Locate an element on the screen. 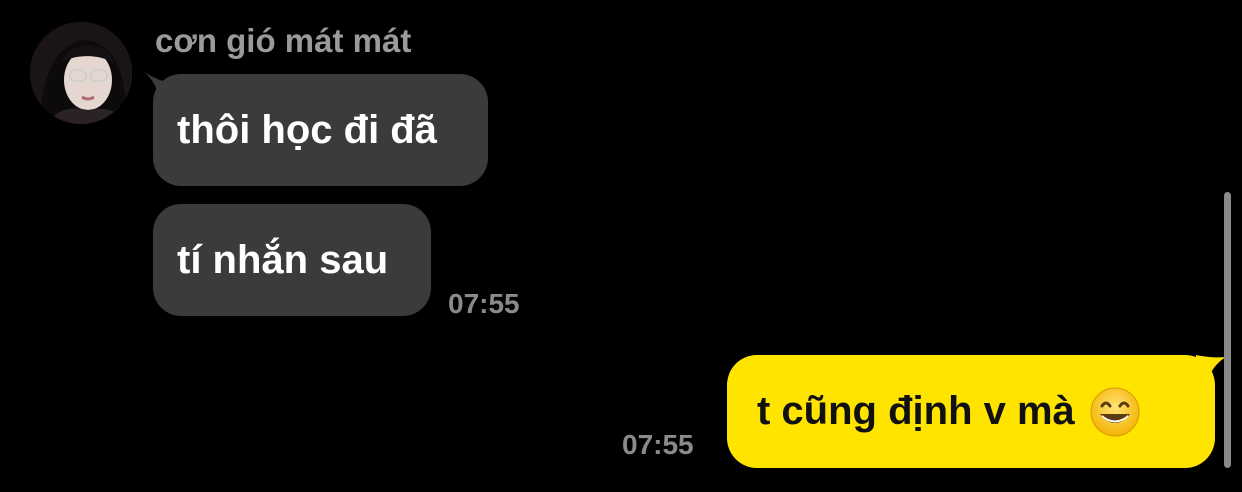  avatar-photo-icon is located at coordinates (81, 73).